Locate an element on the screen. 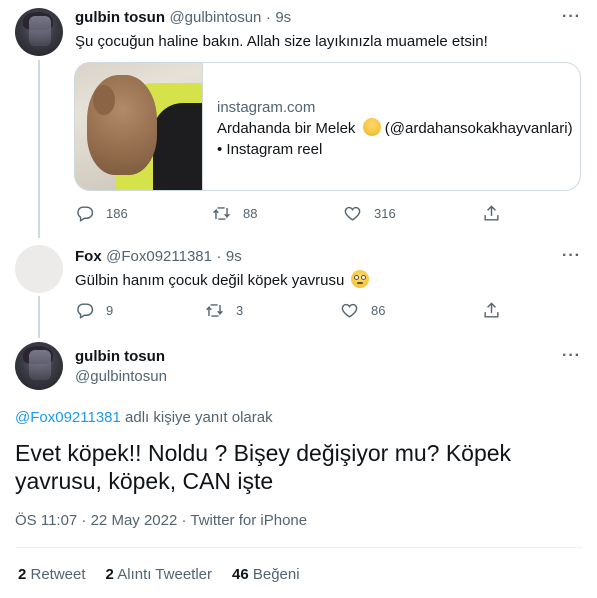  like-count: 86 is located at coordinates (378, 310).